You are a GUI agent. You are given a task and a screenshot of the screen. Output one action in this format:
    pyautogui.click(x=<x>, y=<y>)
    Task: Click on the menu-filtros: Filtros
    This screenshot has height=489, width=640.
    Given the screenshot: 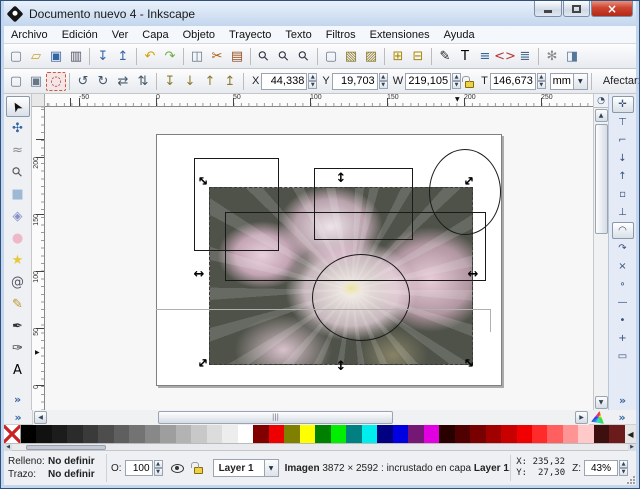 What is the action you would take?
    pyautogui.click(x=341, y=35)
    